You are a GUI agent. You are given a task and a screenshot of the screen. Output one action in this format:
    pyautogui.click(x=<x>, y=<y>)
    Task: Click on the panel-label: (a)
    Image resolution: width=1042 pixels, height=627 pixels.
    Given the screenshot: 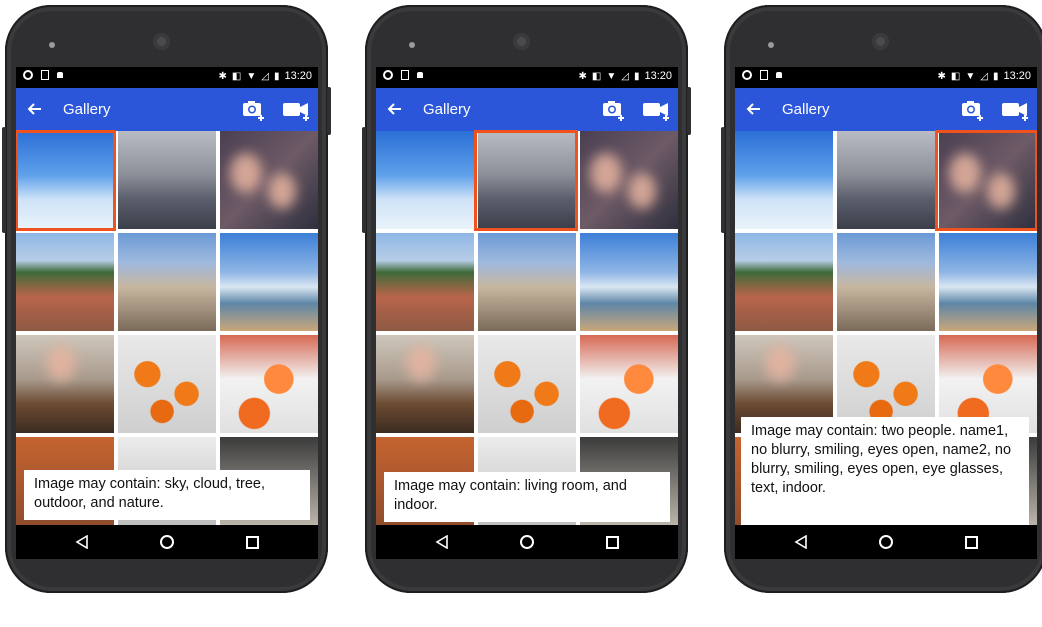 What is the action you would take?
    pyautogui.click(x=166, y=605)
    